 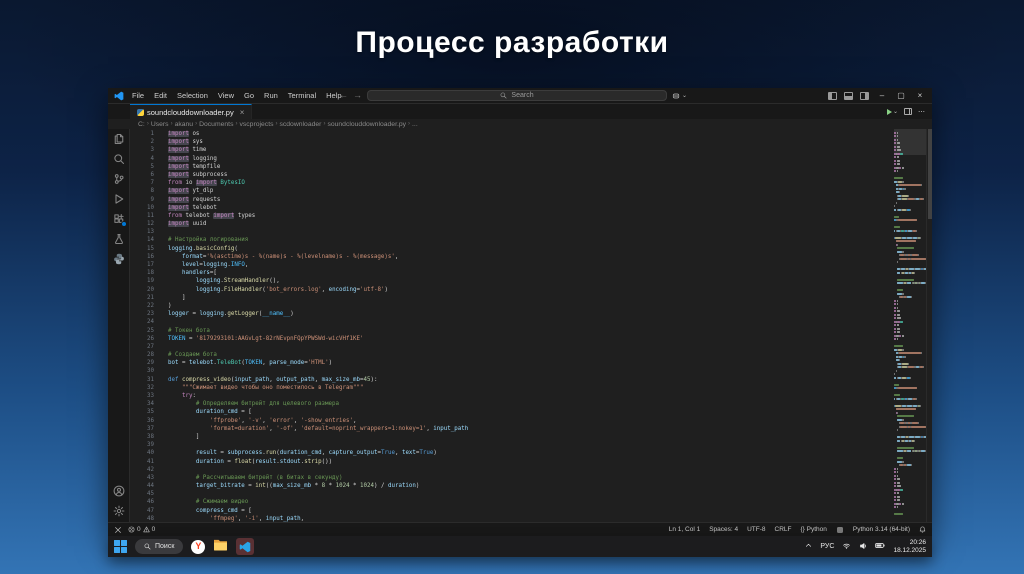 What do you see at coordinates (684, 529) in the screenshot?
I see `cursor-position-button: Ln 1, Col 1` at bounding box center [684, 529].